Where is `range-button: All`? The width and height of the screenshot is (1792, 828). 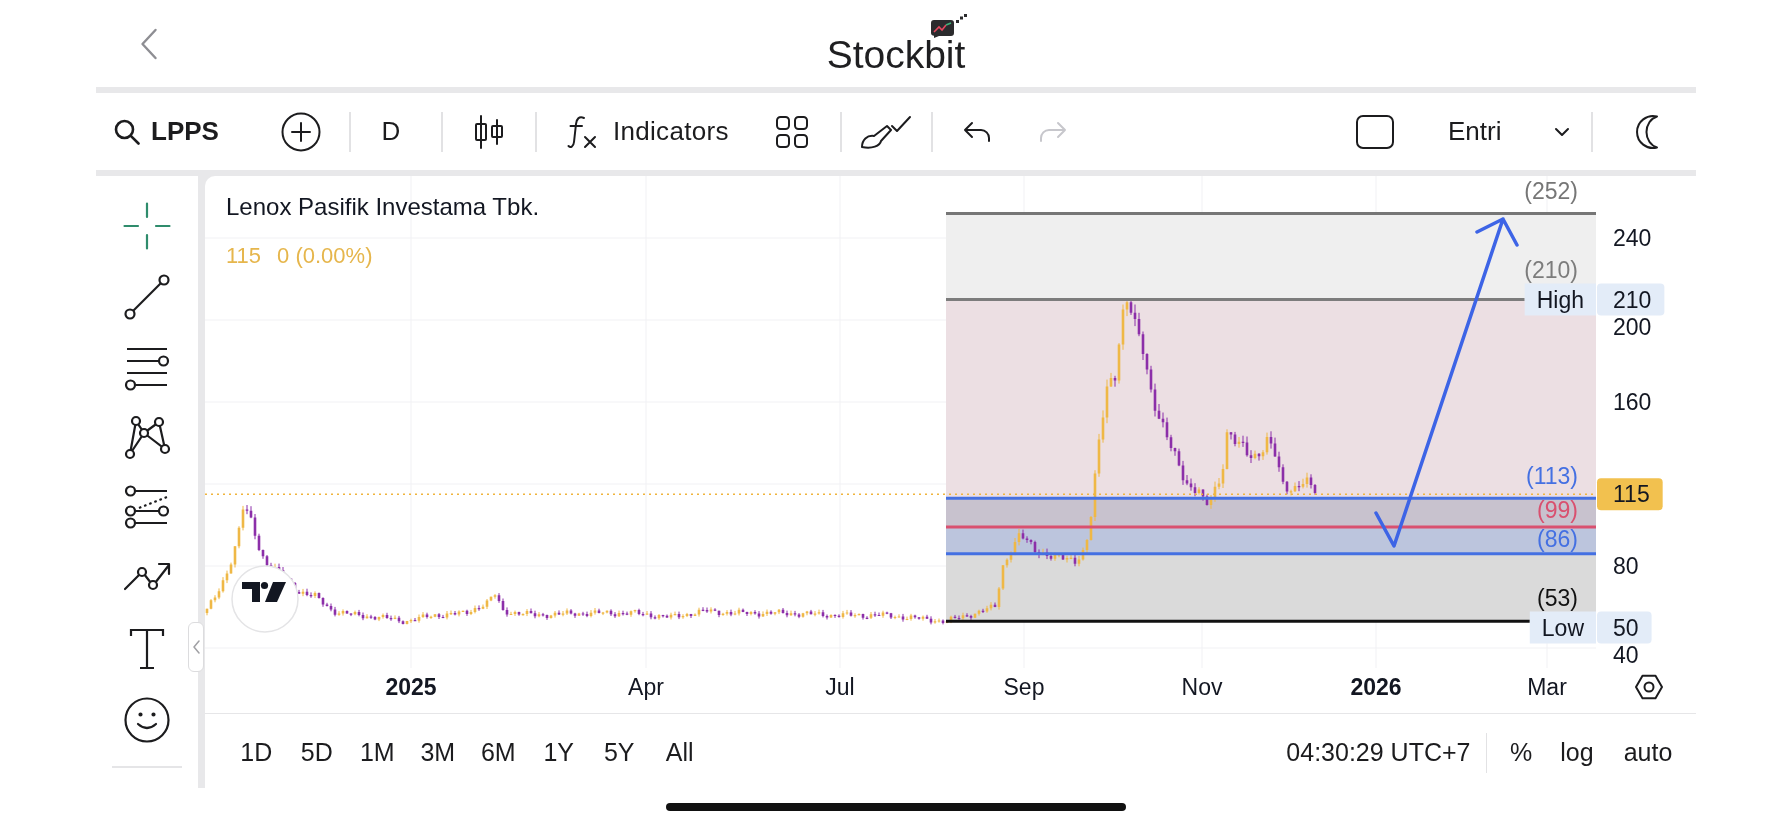 range-button: All is located at coordinates (679, 752).